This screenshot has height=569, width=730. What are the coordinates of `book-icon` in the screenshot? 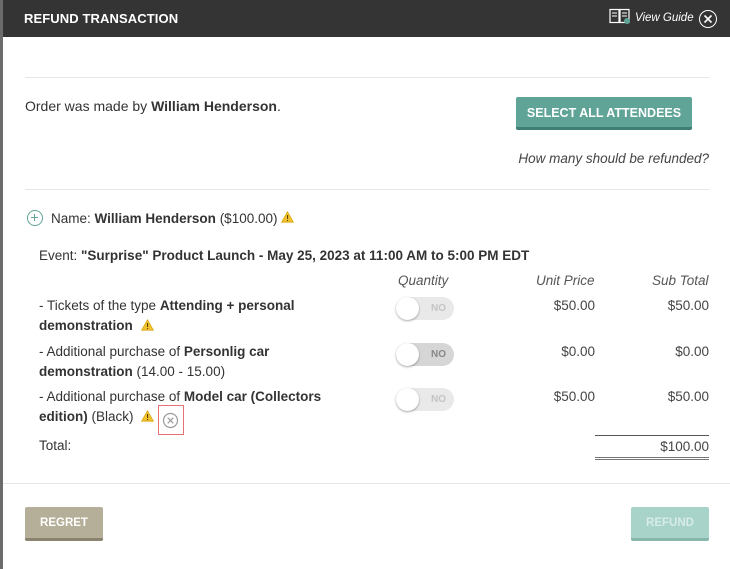 It's located at (622, 18).